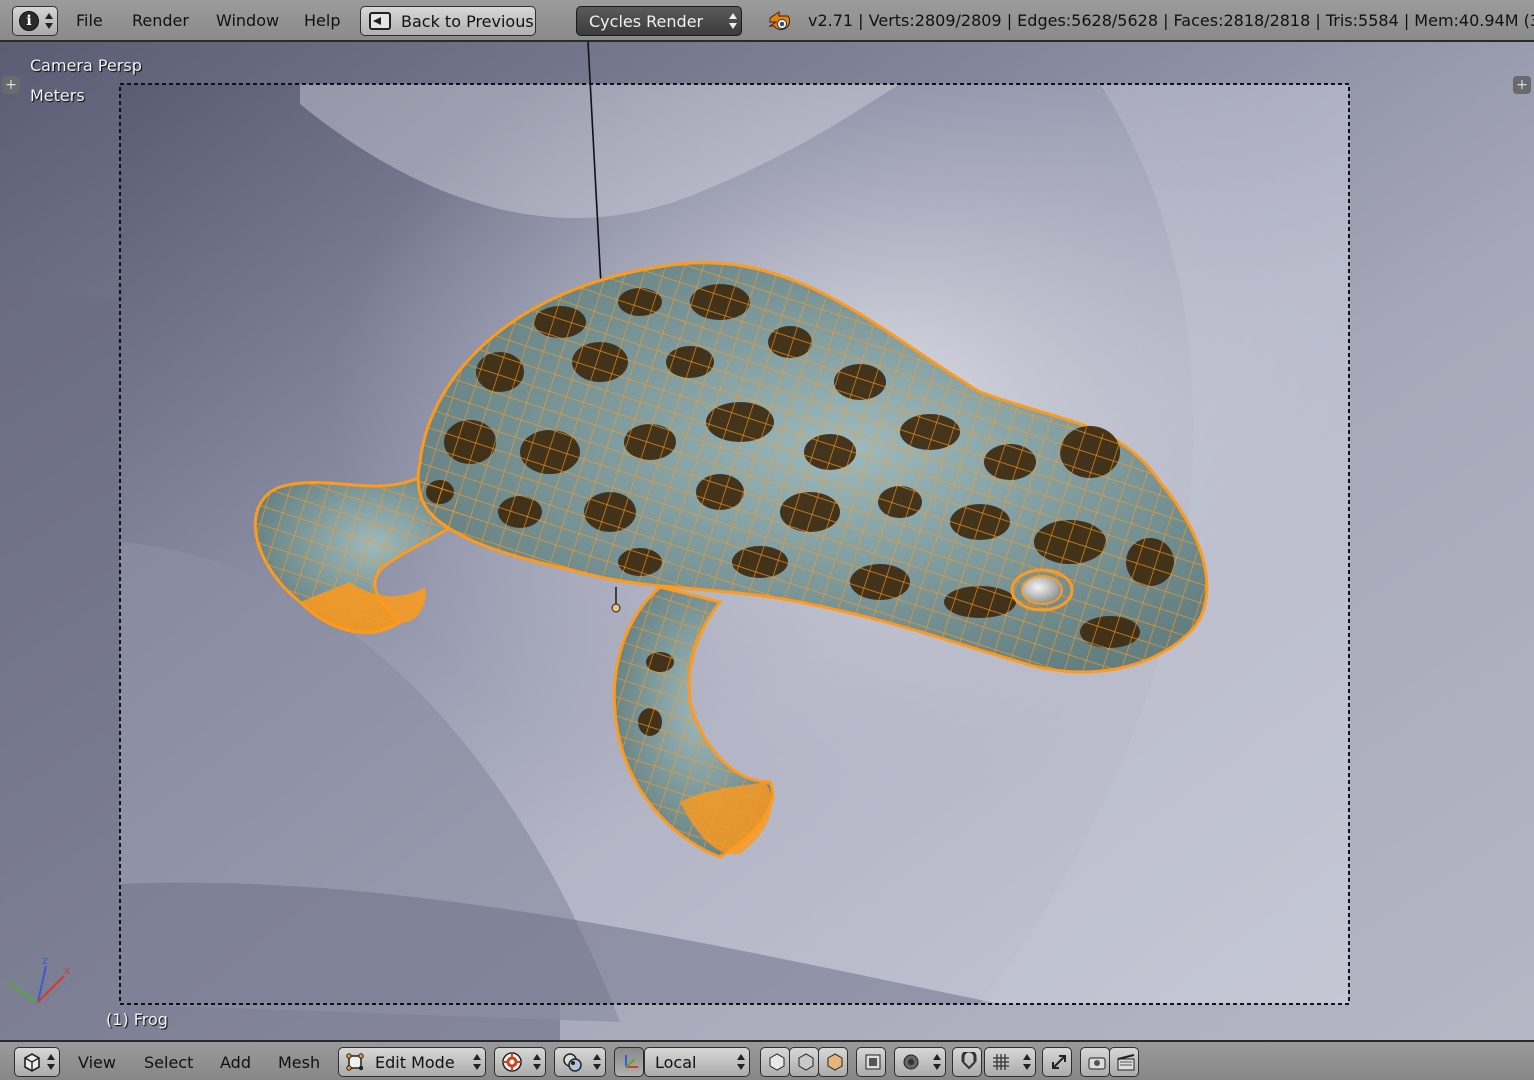  I want to click on back-to-previous-label: Back to Previous, so click(467, 21).